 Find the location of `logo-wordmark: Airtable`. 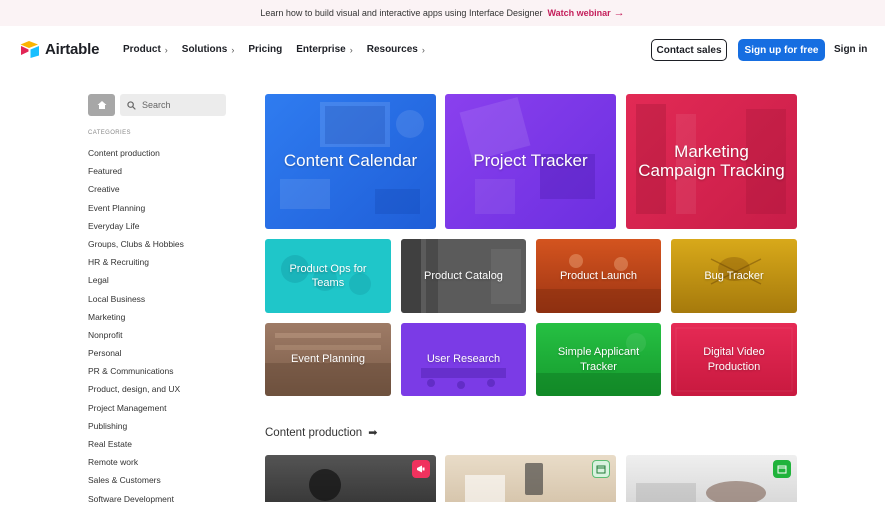

logo-wordmark: Airtable is located at coordinates (72, 49).